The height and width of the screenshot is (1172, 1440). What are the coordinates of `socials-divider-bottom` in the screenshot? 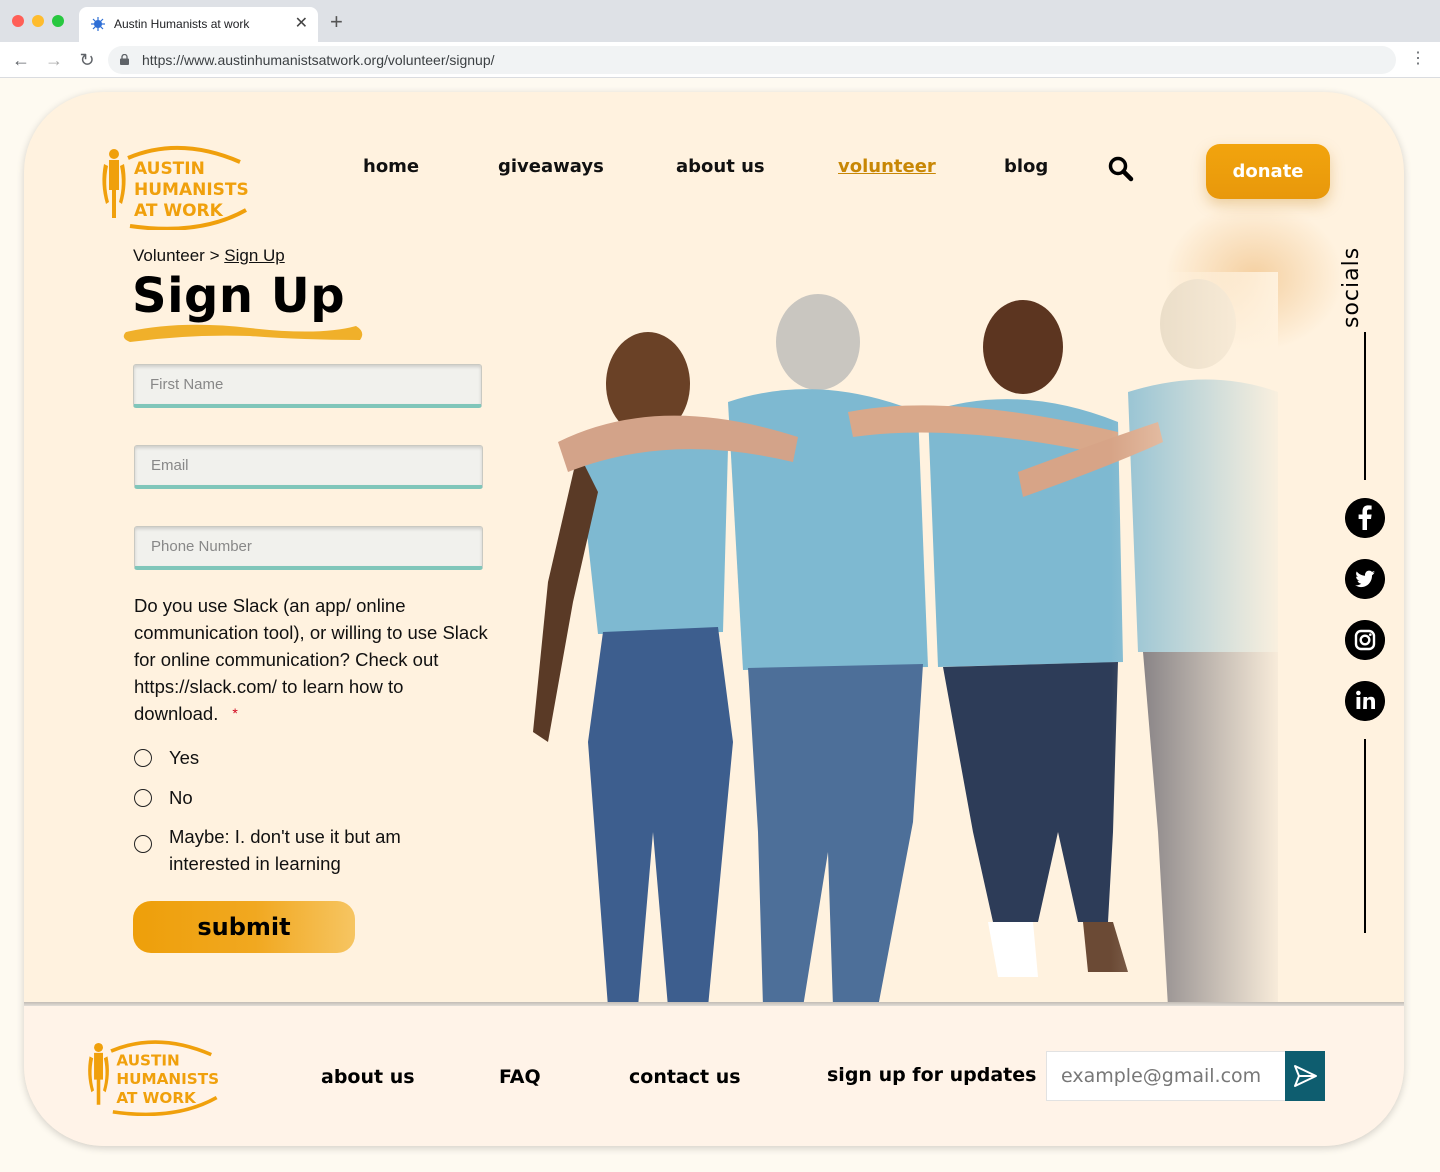 It's located at (1365, 836).